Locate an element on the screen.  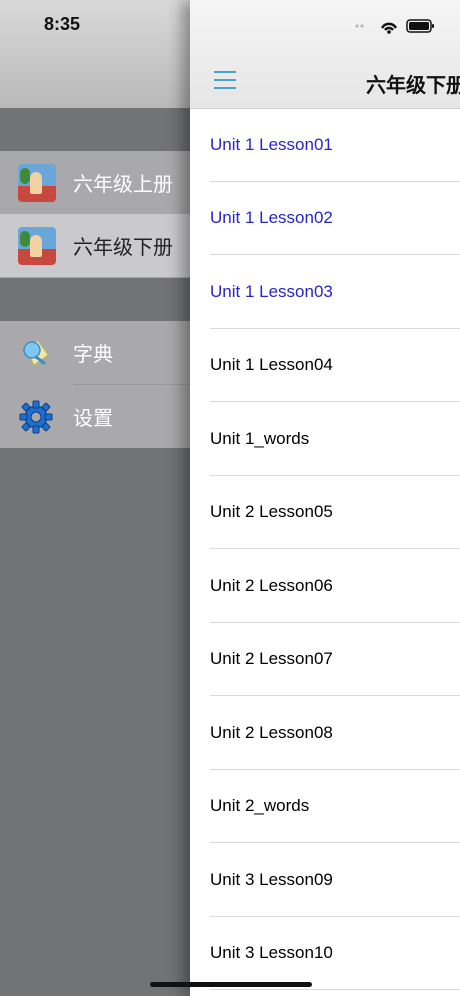
lesson-title: Unit 1 Lesson03 is located at coordinates (271, 291).